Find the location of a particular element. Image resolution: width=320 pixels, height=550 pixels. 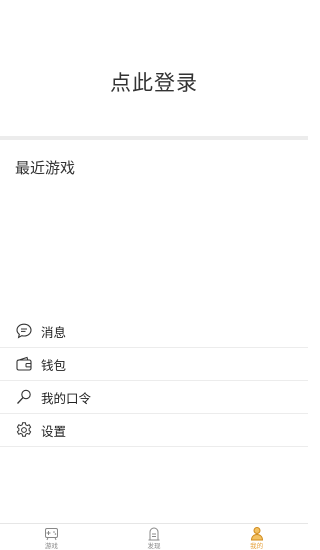

menu-item-my-code: 我的口令 is located at coordinates (154, 397).